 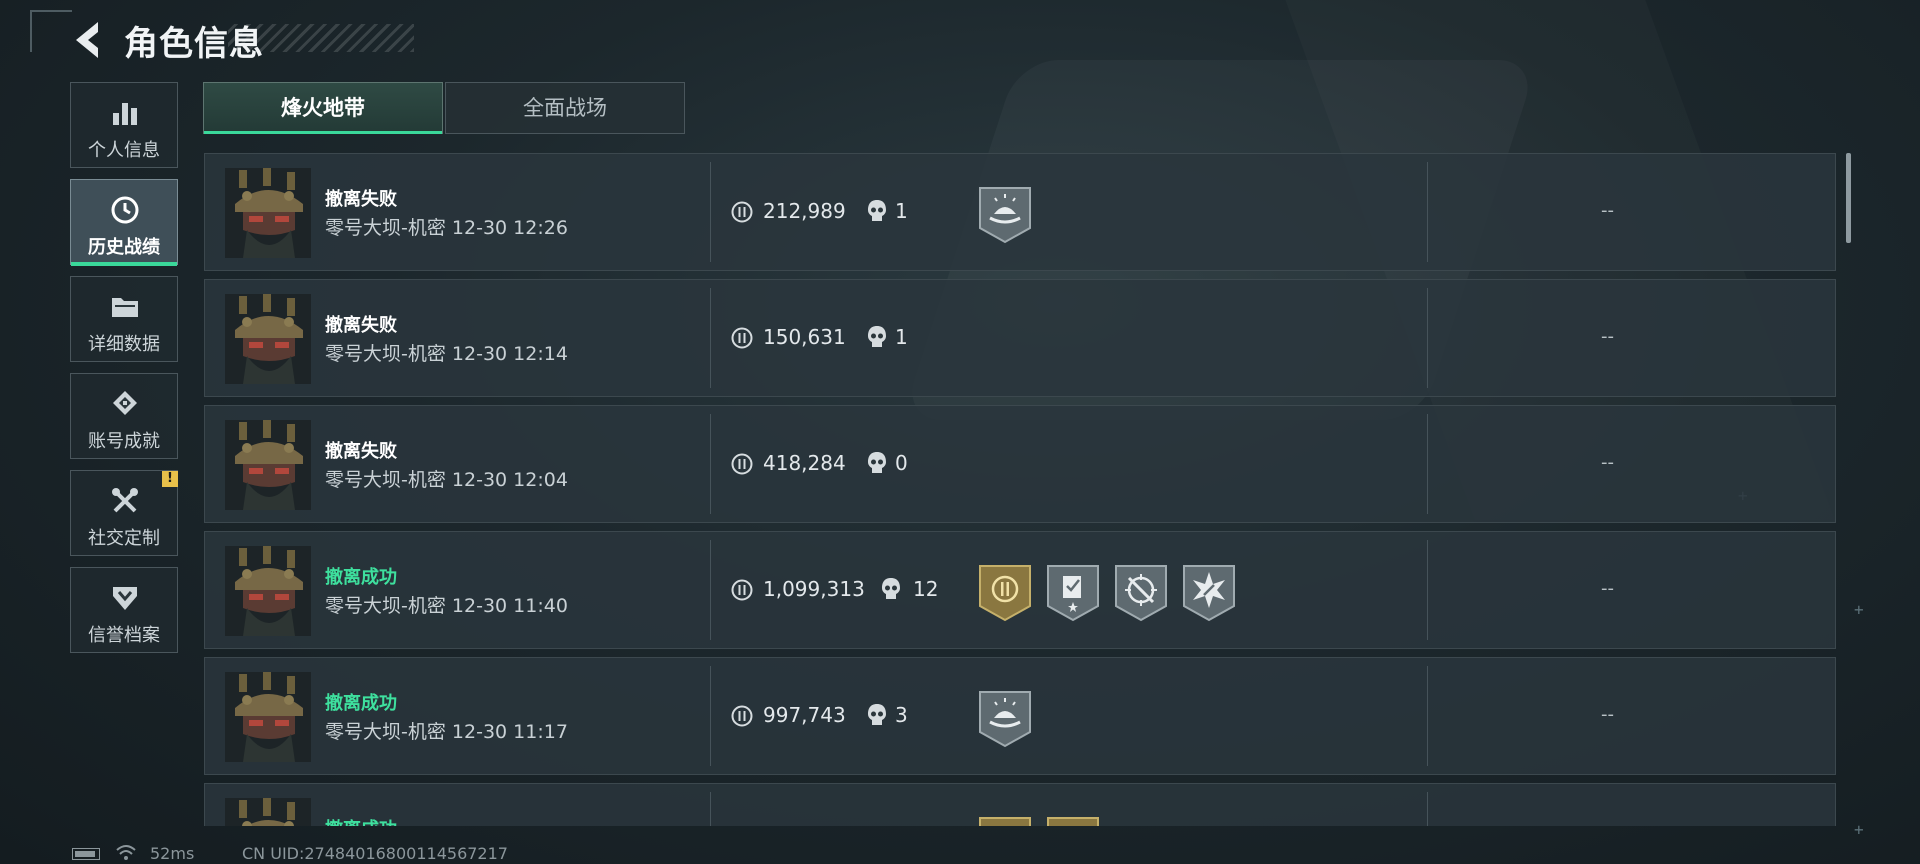 What do you see at coordinates (1209, 592) in the screenshot?
I see `burst-badge-icon` at bounding box center [1209, 592].